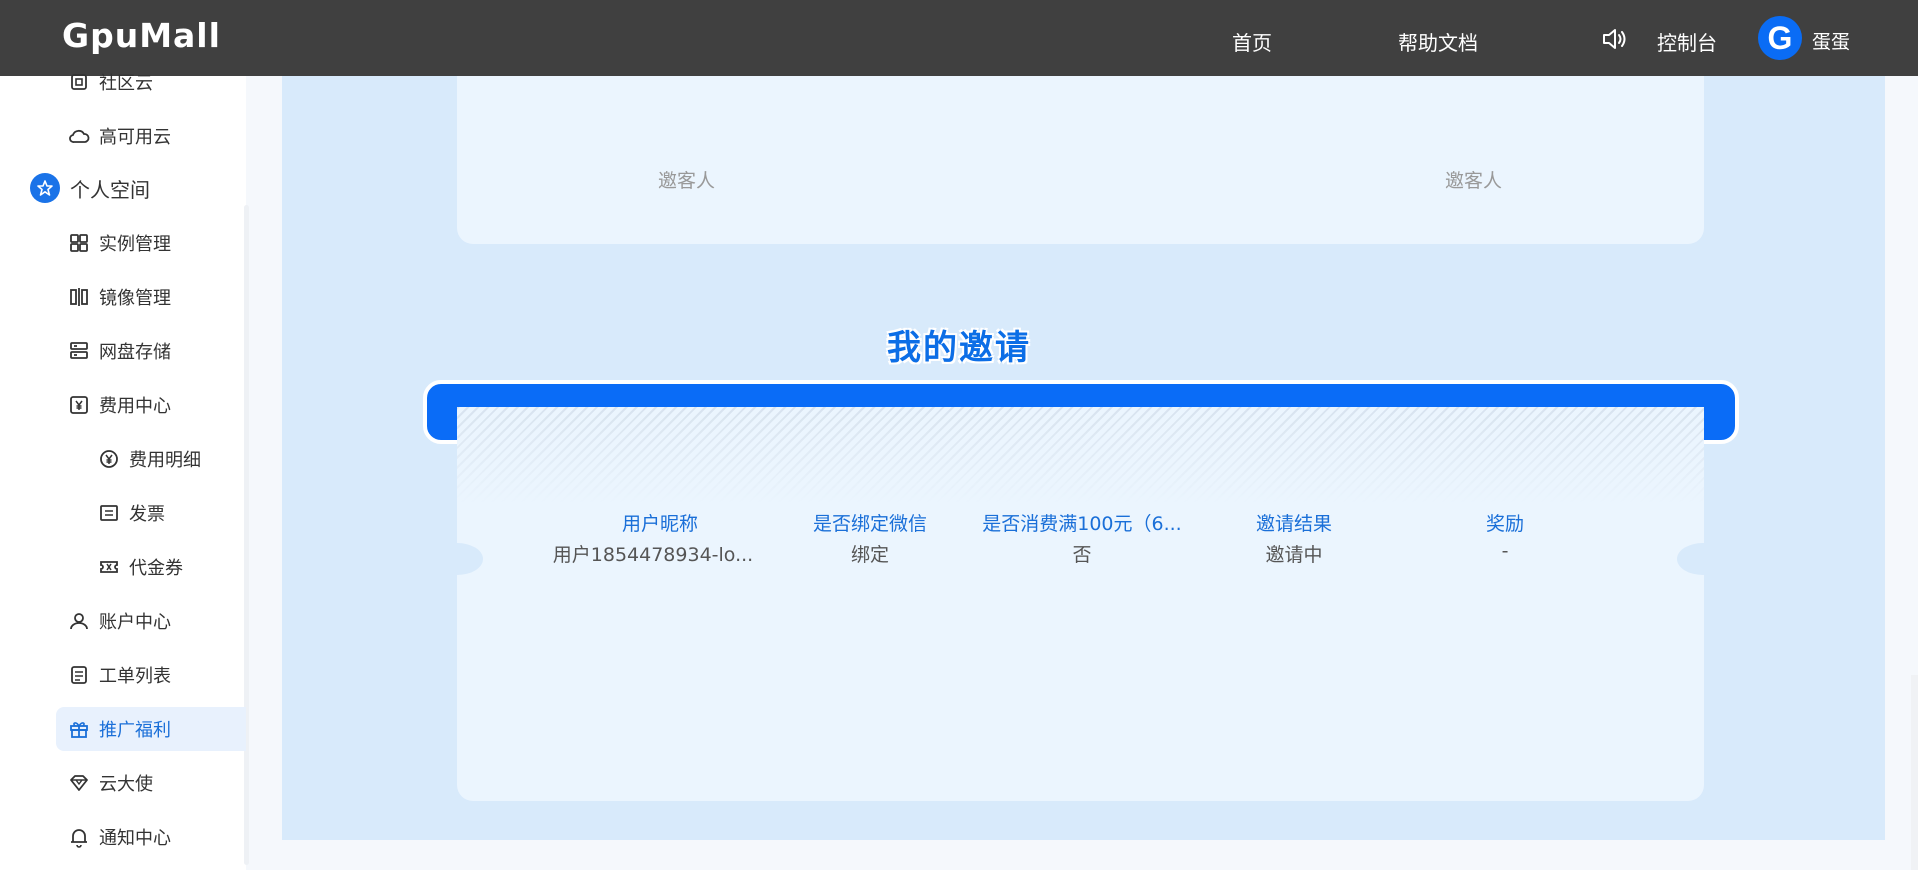 The height and width of the screenshot is (870, 1918). What do you see at coordinates (135, 730) in the screenshot?
I see `sidebar-item-label: 推广福利` at bounding box center [135, 730].